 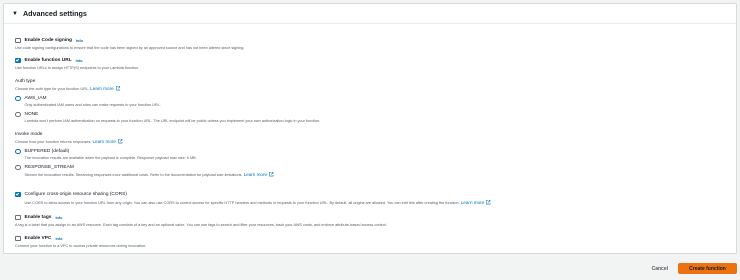 I want to click on auth-type-heading: Auth type, so click(x=25, y=81).